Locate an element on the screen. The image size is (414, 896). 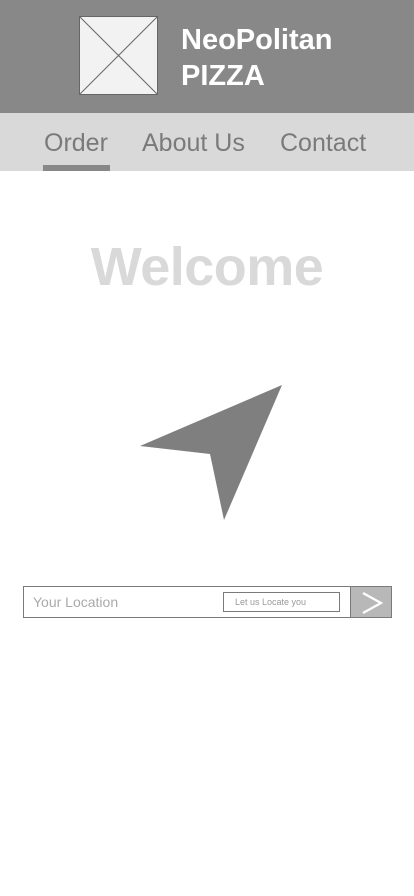
location-bar: Let us Locate you is located at coordinates (187, 602).